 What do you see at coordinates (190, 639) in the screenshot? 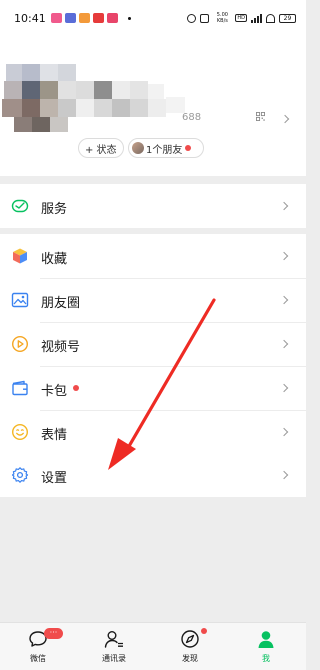
I see `compass-icon` at bounding box center [190, 639].